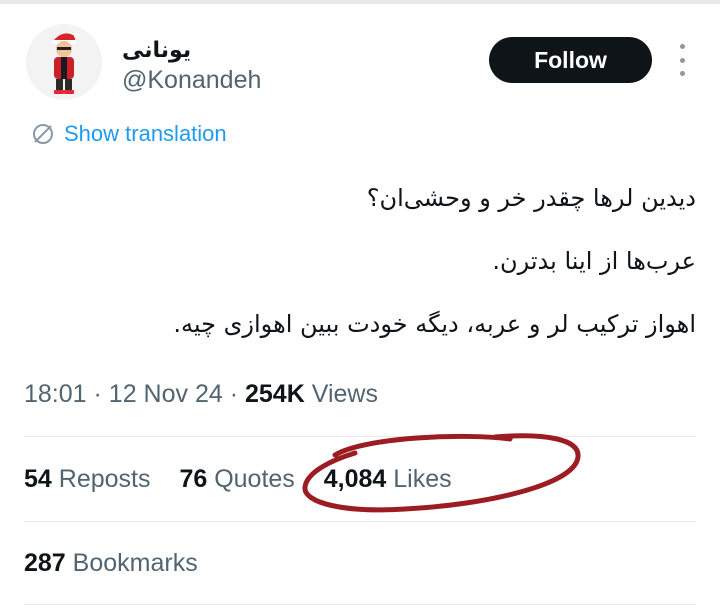 This screenshot has height=609, width=720. Describe the element at coordinates (191, 80) in the screenshot. I see `user-handle: @Konandeh` at that location.